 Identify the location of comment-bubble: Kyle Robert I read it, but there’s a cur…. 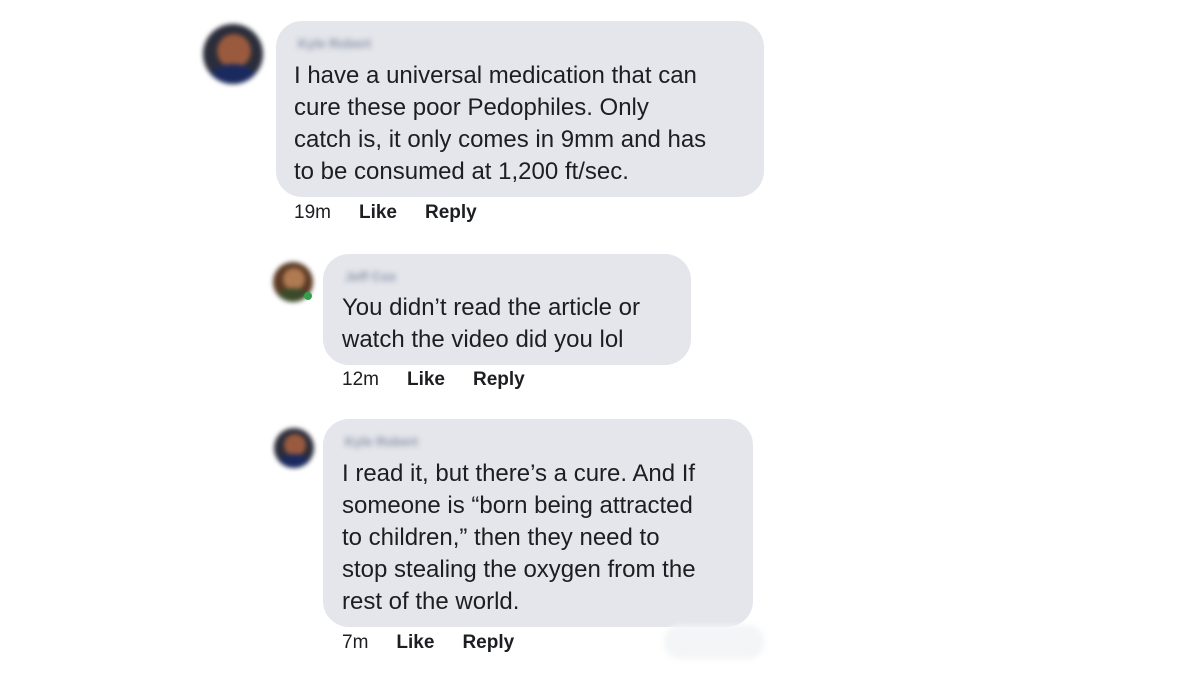
(538, 523).